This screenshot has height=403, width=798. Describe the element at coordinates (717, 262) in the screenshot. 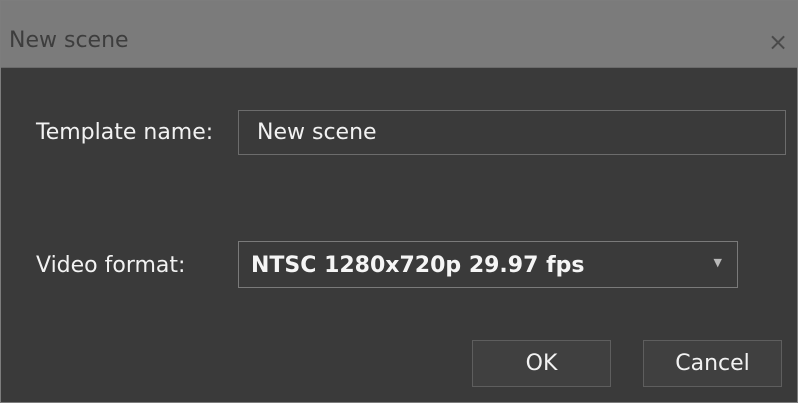

I see `chevron-down-icon: ▼` at that location.